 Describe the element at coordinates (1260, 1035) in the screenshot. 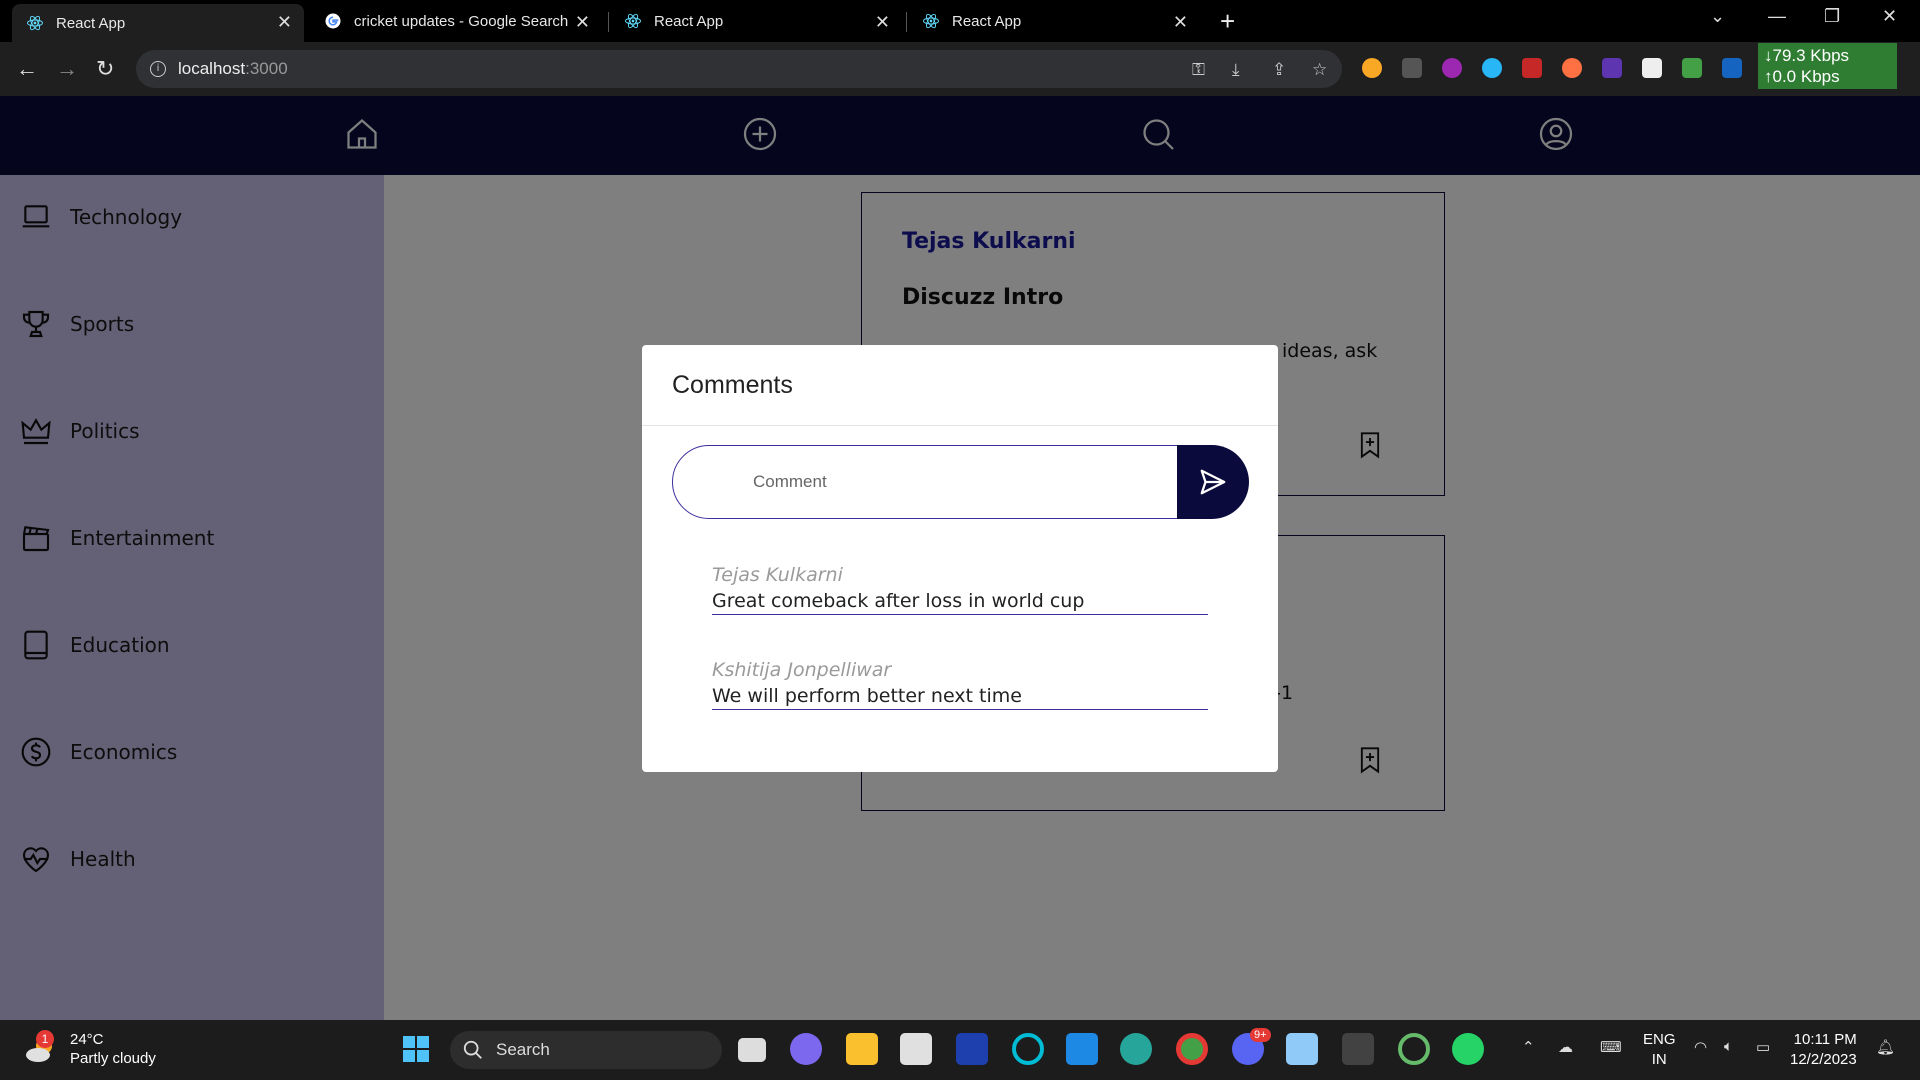

I see `discord-badge: 9+` at that location.